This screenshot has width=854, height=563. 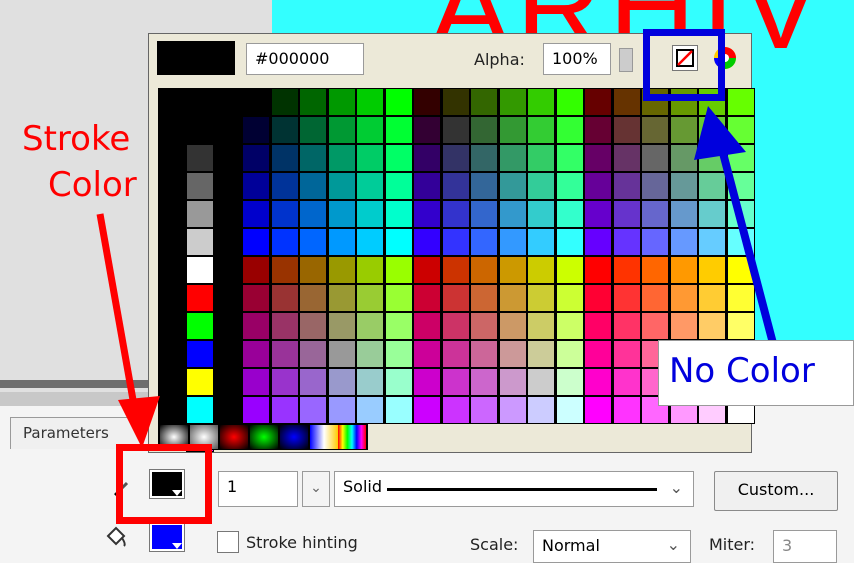 What do you see at coordinates (742, 371) in the screenshot?
I see `no-color-callout-text: No Color` at bounding box center [742, 371].